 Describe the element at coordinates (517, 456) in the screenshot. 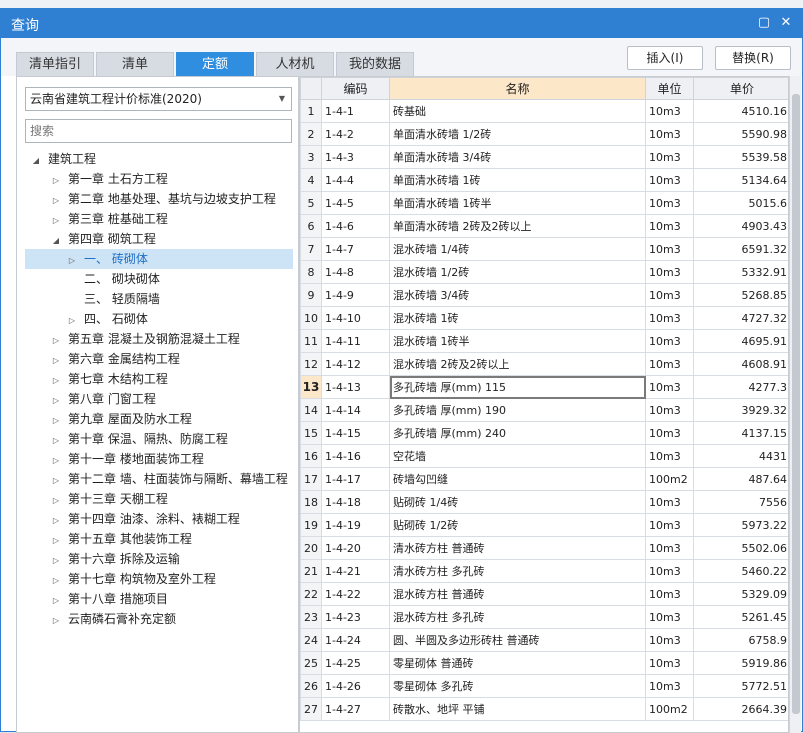

I see `cell-name: 空花墙` at that location.